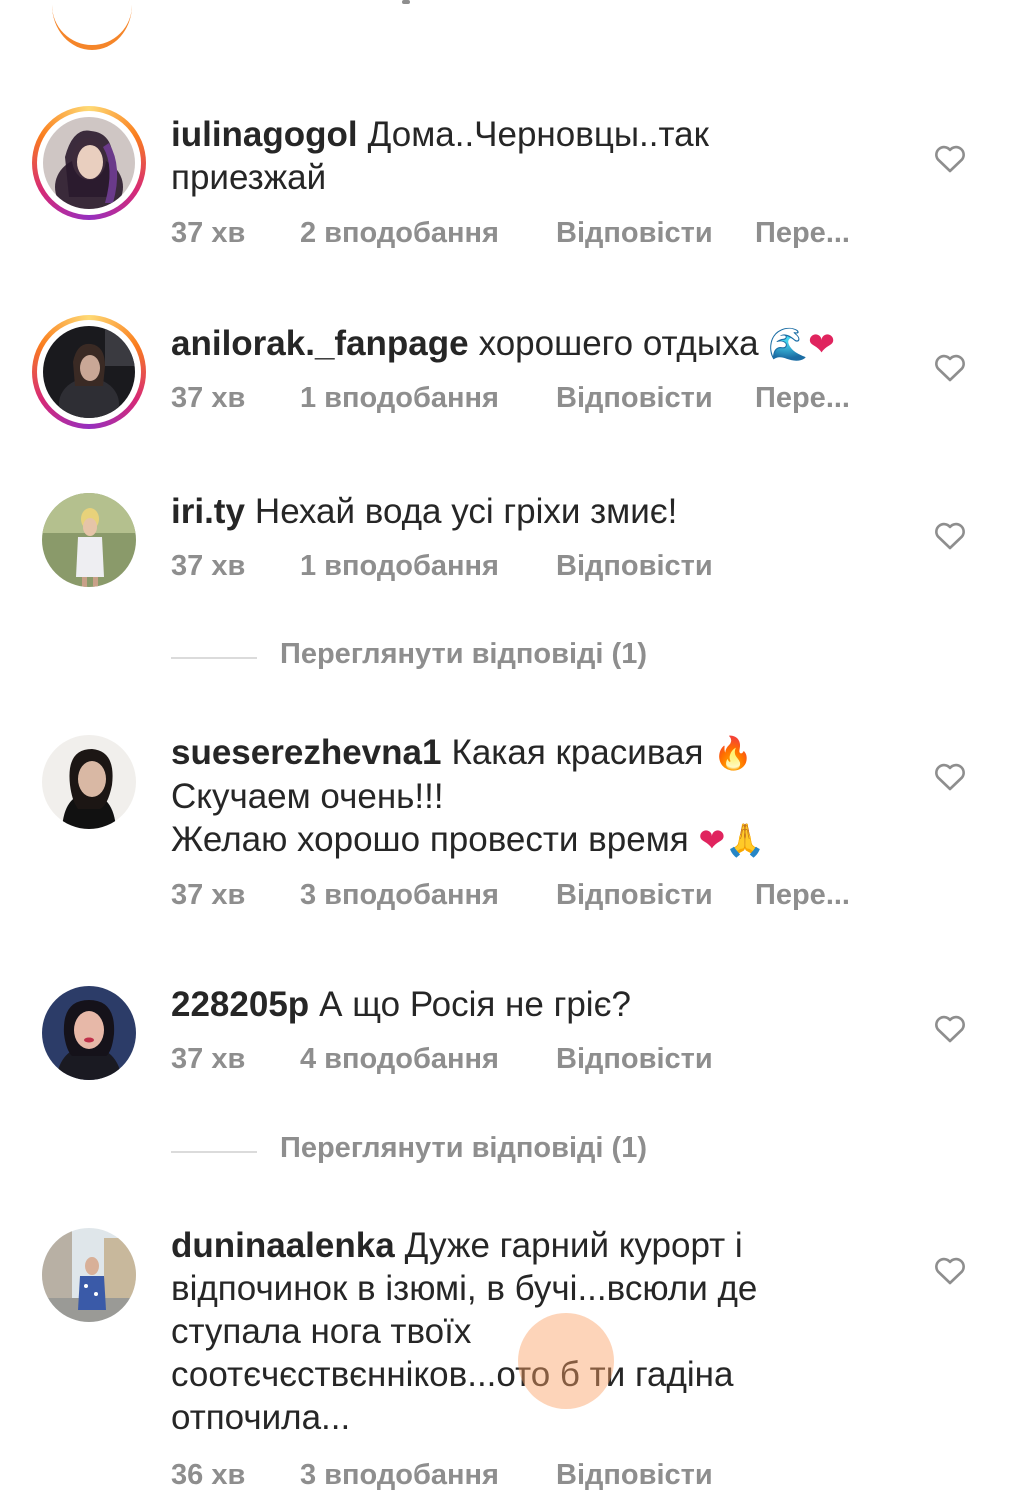 Image resolution: width=1024 pixels, height=1508 pixels. Describe the element at coordinates (566, 1361) in the screenshot. I see `touch-indicator` at that location.